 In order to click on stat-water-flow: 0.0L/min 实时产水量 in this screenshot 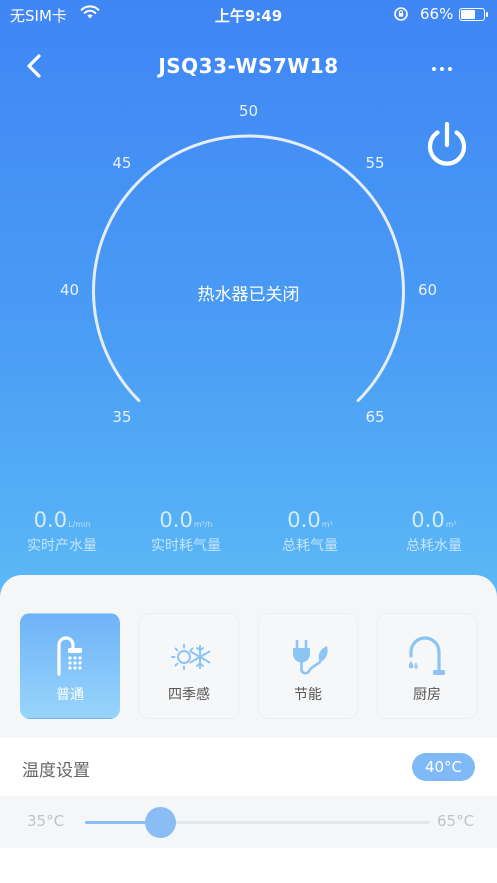, I will do `click(62, 531)`.